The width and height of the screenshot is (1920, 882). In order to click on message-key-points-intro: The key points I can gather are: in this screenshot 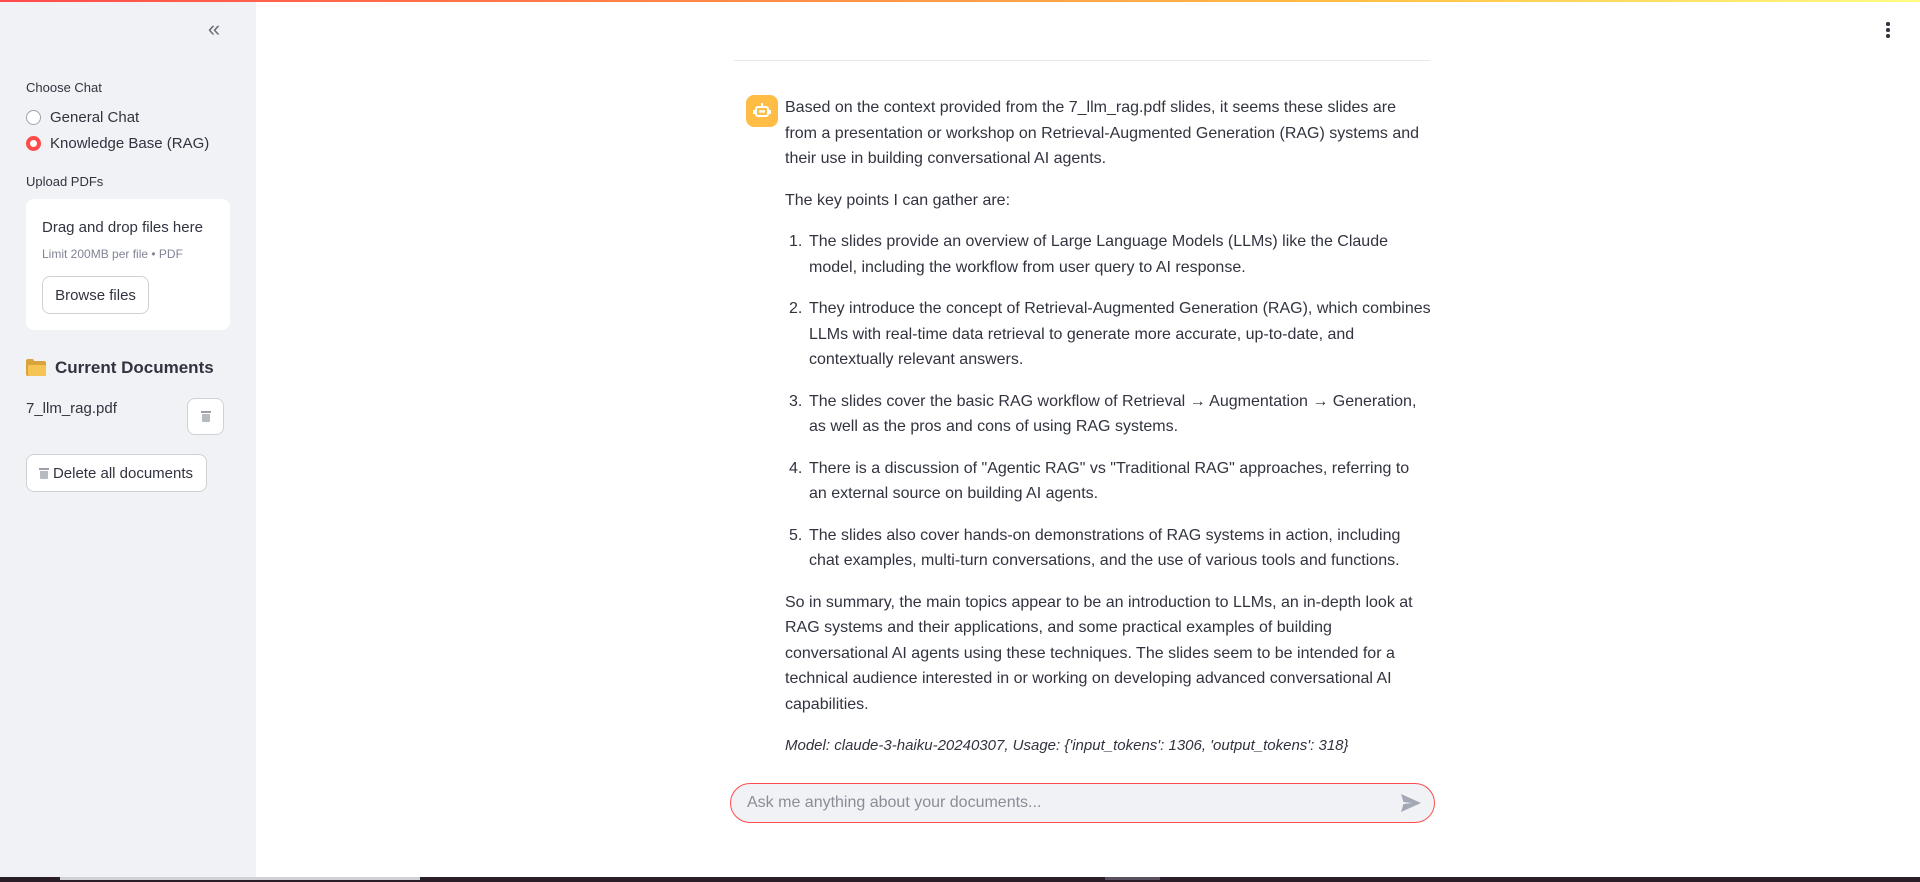, I will do `click(898, 200)`.